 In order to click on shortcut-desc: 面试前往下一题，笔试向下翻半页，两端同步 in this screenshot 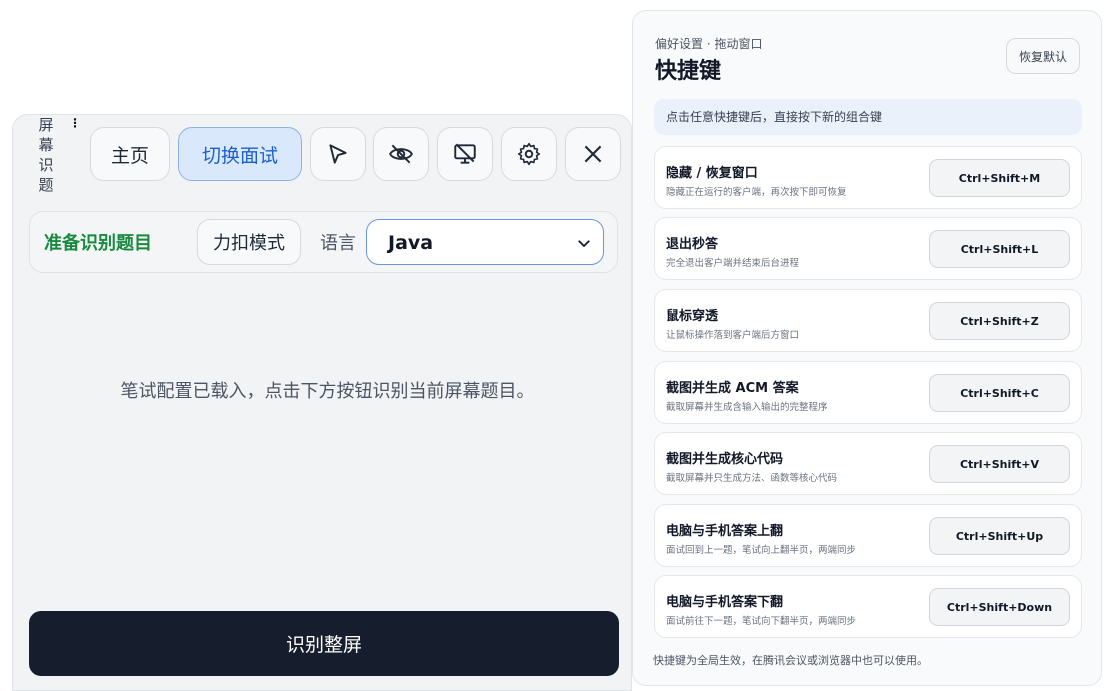, I will do `click(761, 621)`.